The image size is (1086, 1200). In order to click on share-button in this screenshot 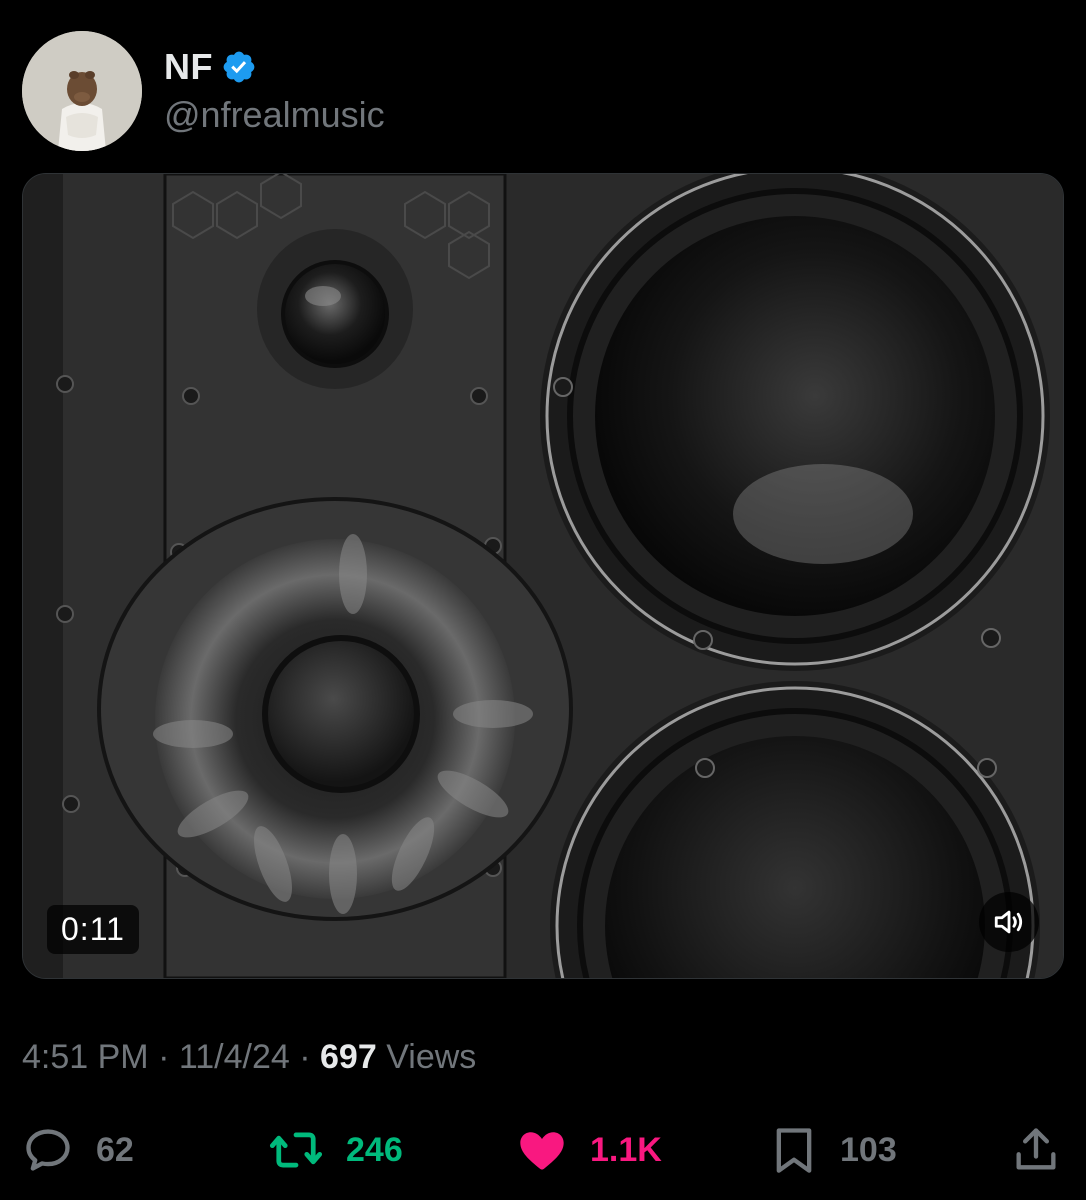, I will do `click(1036, 1150)`.